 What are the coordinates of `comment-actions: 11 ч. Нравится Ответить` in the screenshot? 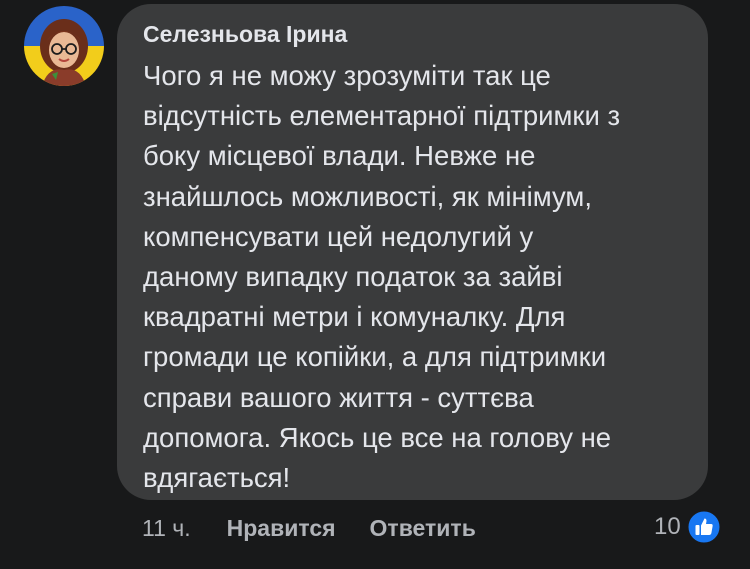 It's located at (309, 528).